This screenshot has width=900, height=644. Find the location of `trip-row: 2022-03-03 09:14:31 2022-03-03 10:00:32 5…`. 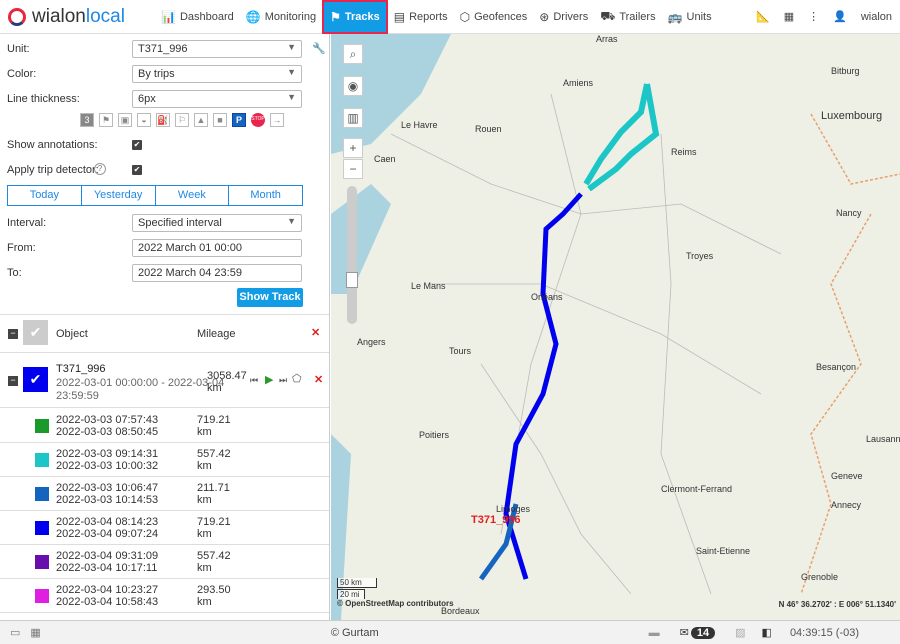

trip-row: 2022-03-03 09:14:31 2022-03-03 10:00:32 5… is located at coordinates (164, 460).